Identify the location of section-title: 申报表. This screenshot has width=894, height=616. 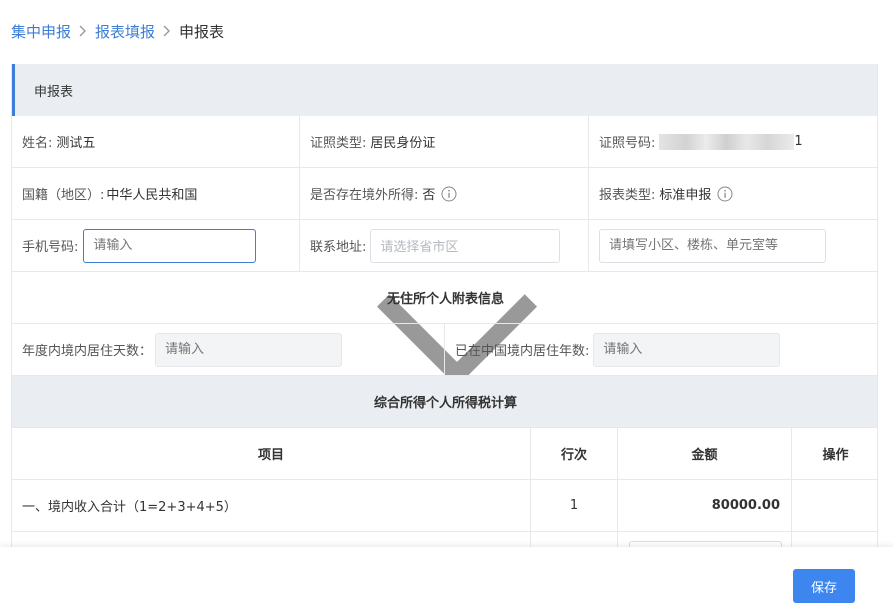
(54, 92).